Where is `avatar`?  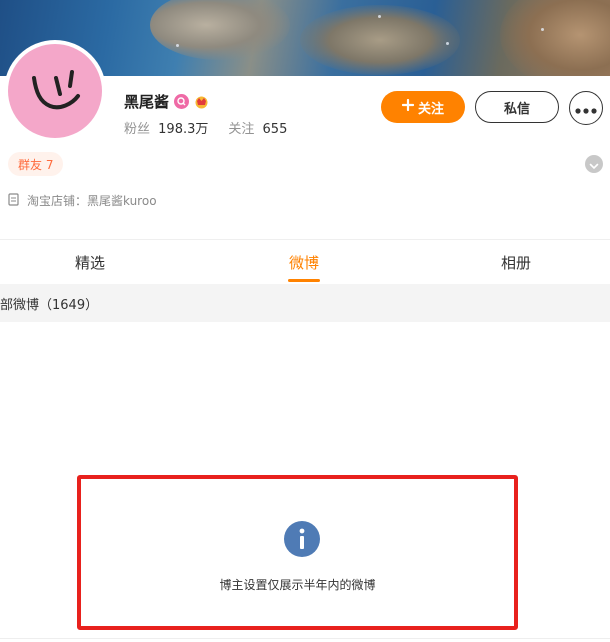 avatar is located at coordinates (55, 91).